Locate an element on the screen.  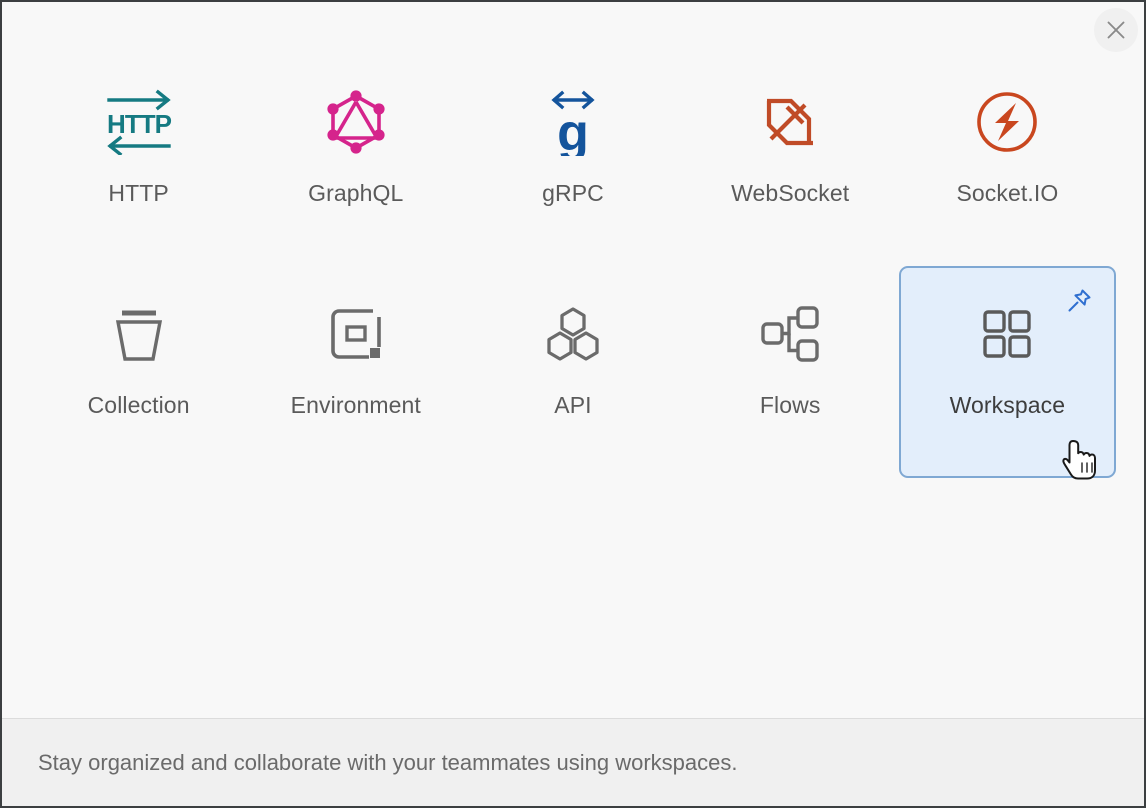
pin-icon is located at coordinates (1079, 301).